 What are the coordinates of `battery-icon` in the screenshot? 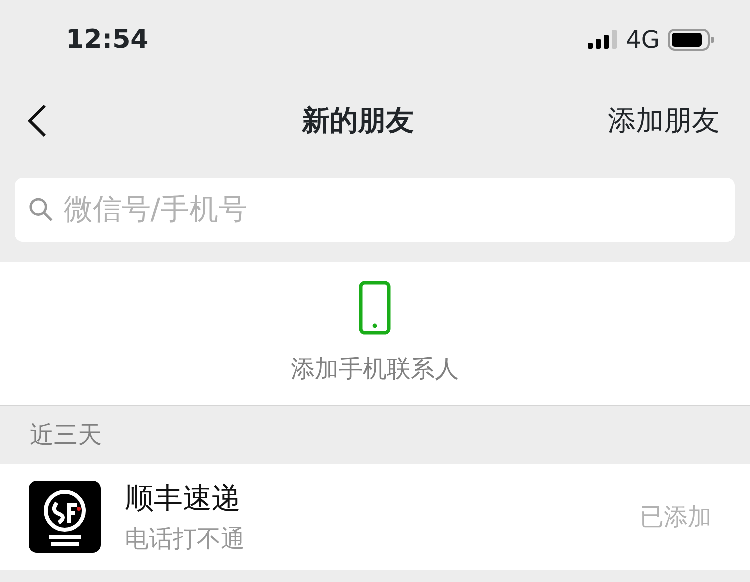 It's located at (691, 40).